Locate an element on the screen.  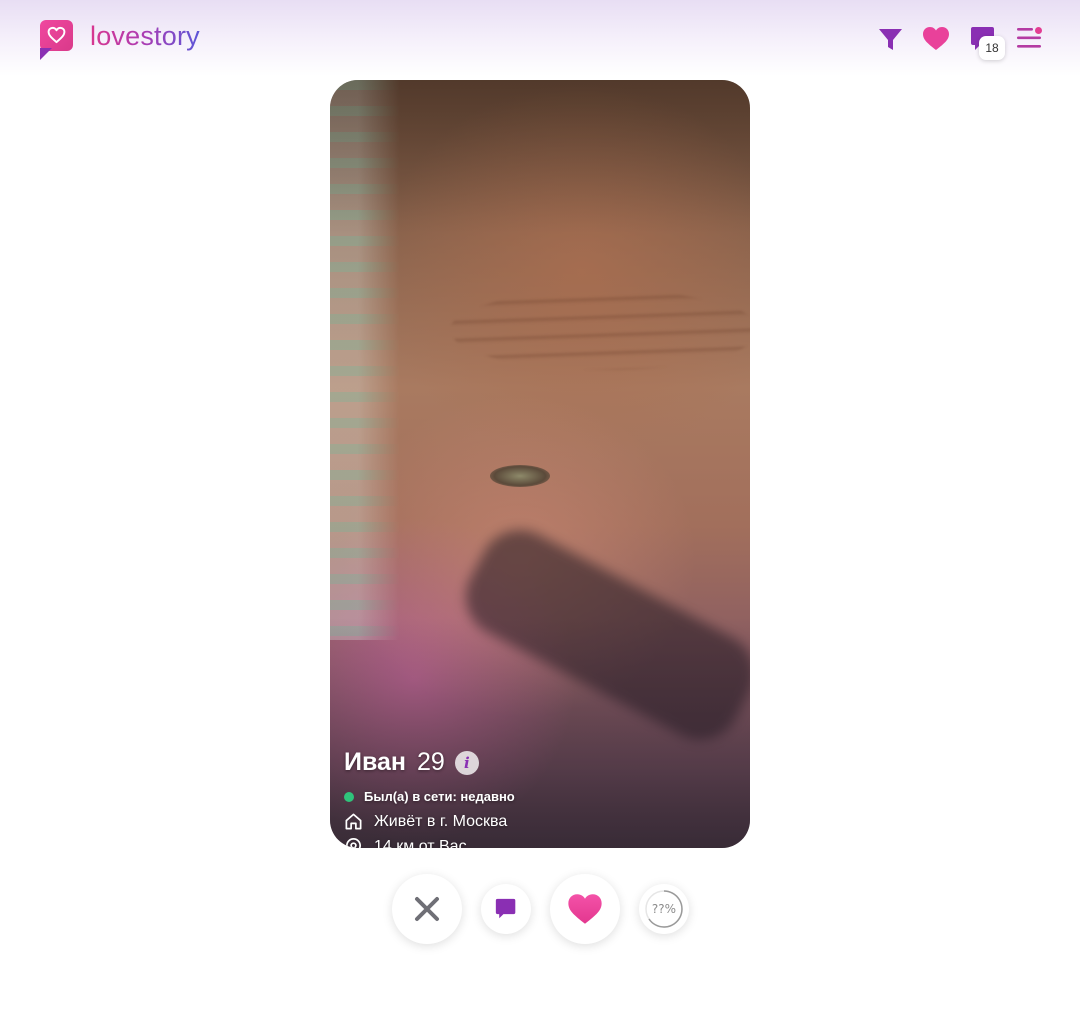
filter-icon is located at coordinates (890, 40).